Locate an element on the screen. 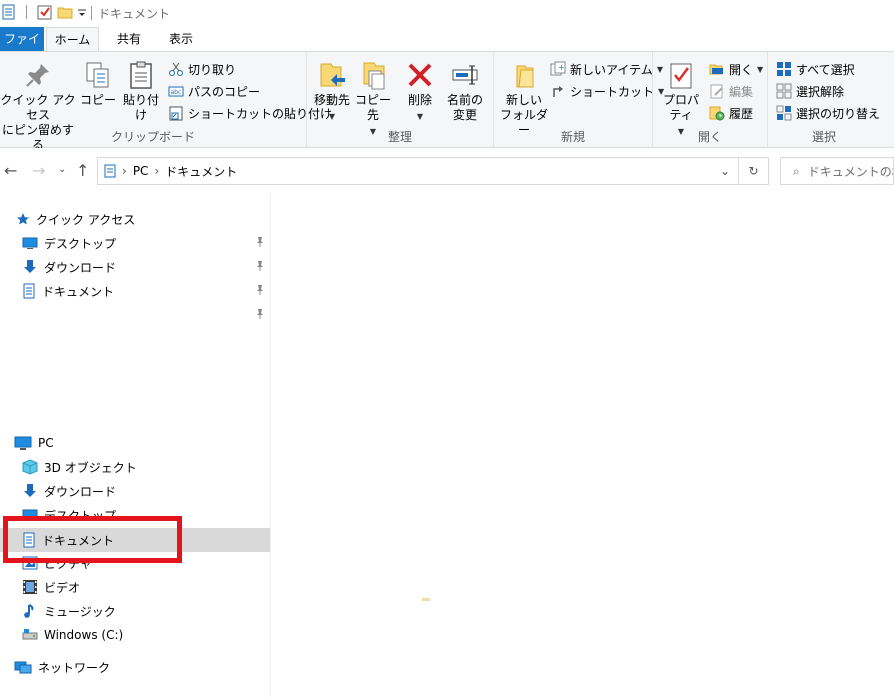  document-icon is located at coordinates (29, 291).